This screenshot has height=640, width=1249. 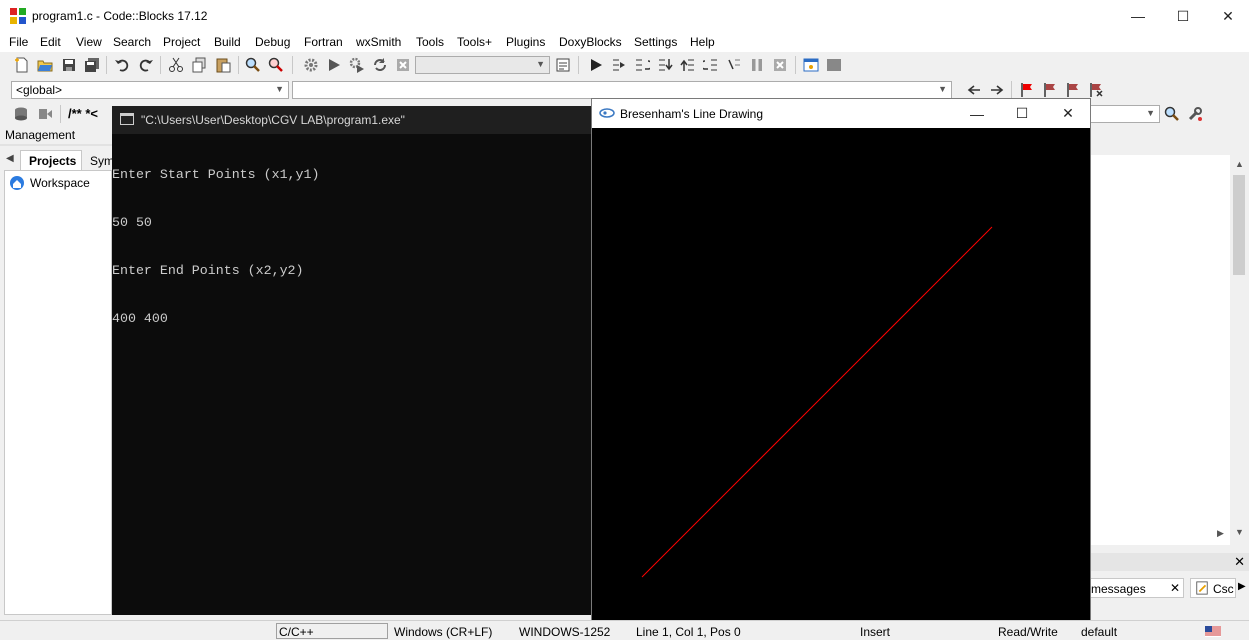 I want to click on tab-projects: Projects, so click(x=51, y=160).